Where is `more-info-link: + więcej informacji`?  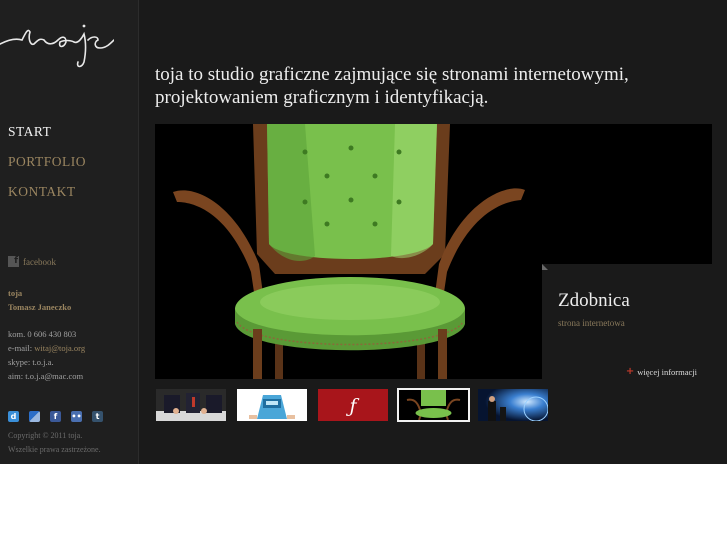
more-info-link: + więcej informacji is located at coordinates (661, 371).